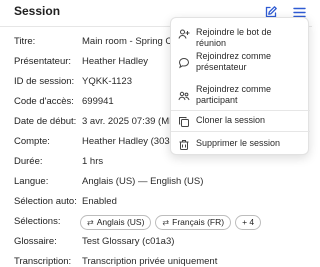 The height and width of the screenshot is (267, 320). What do you see at coordinates (184, 63) in the screenshot?
I see `chat-bubble-icon` at bounding box center [184, 63].